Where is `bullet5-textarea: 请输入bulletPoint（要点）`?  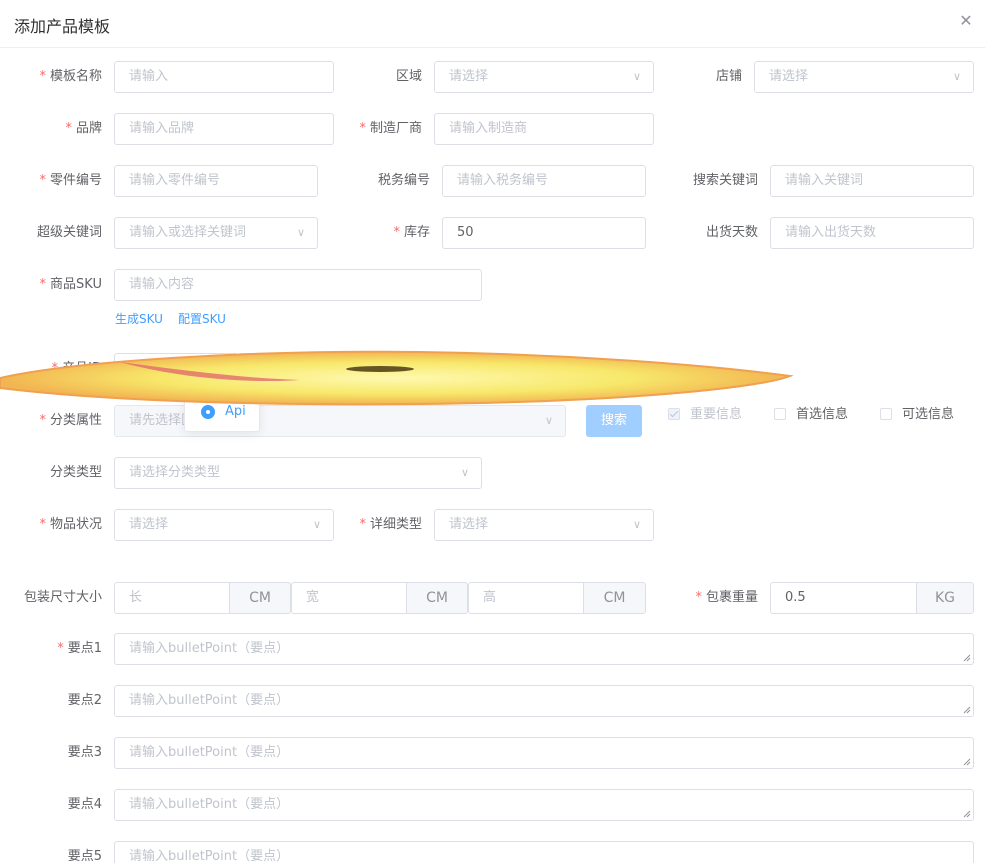 bullet5-textarea: 请输入bulletPoint（要点） is located at coordinates (544, 852).